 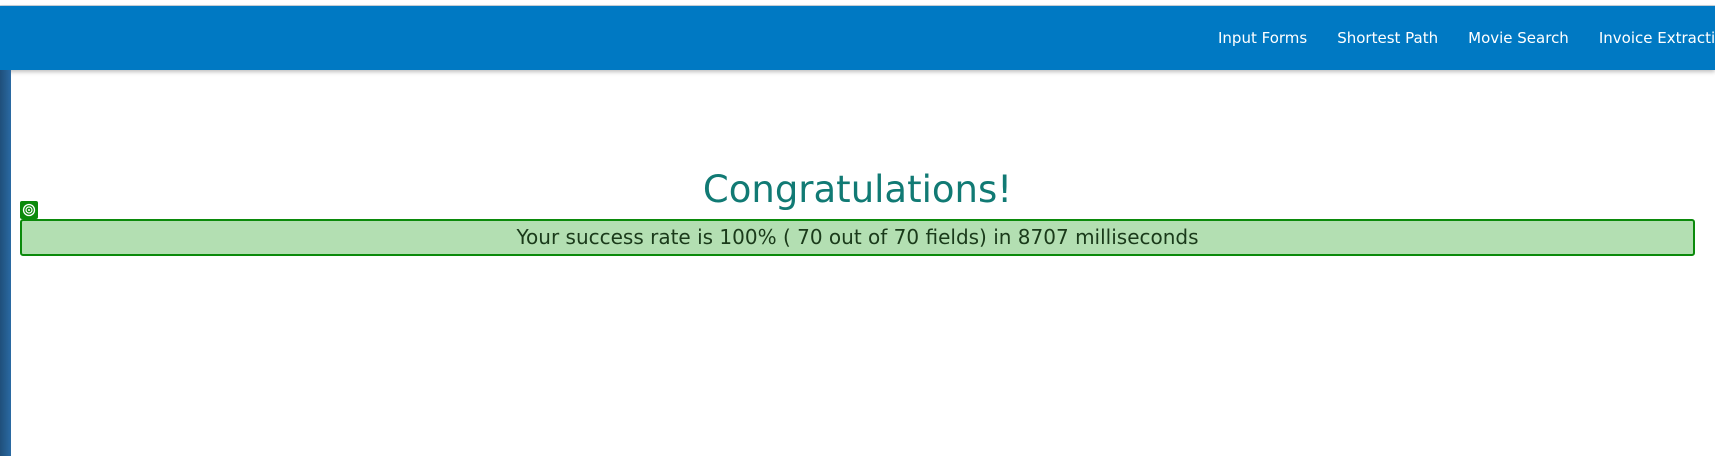 I want to click on nav-link-shortest-path: Shortest Path, so click(x=1387, y=38).